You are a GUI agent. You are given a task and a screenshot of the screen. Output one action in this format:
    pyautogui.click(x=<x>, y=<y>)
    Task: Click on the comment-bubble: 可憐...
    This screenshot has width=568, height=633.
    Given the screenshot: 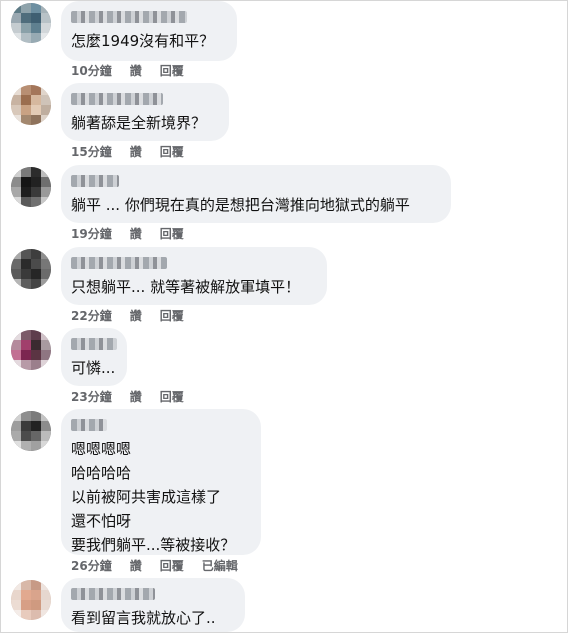 What is the action you would take?
    pyautogui.click(x=94, y=357)
    